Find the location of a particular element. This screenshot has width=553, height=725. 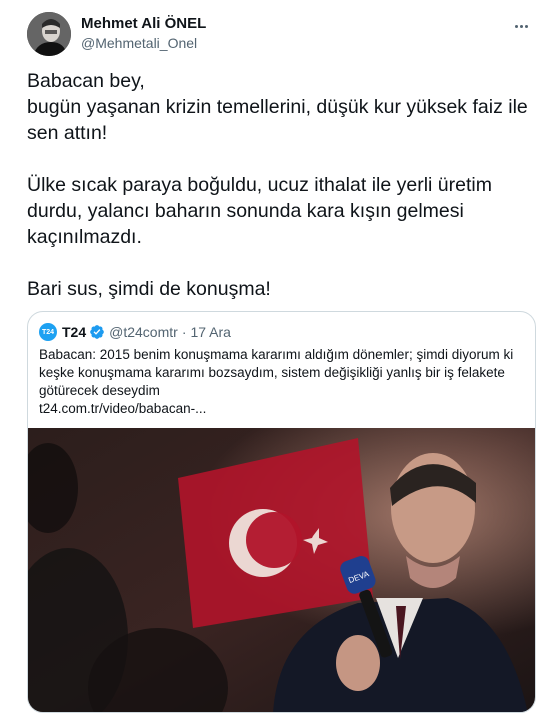

tweet-line: Bari sus, şimdi de konuşma! is located at coordinates (149, 289).